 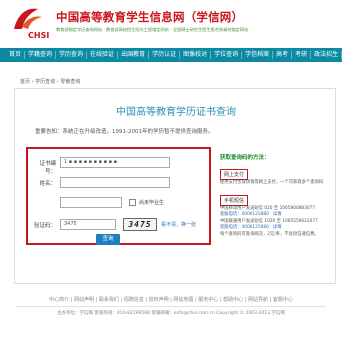 What do you see at coordinates (47, 184) in the screenshot?
I see `name-label: 姓名：` at bounding box center [47, 184].